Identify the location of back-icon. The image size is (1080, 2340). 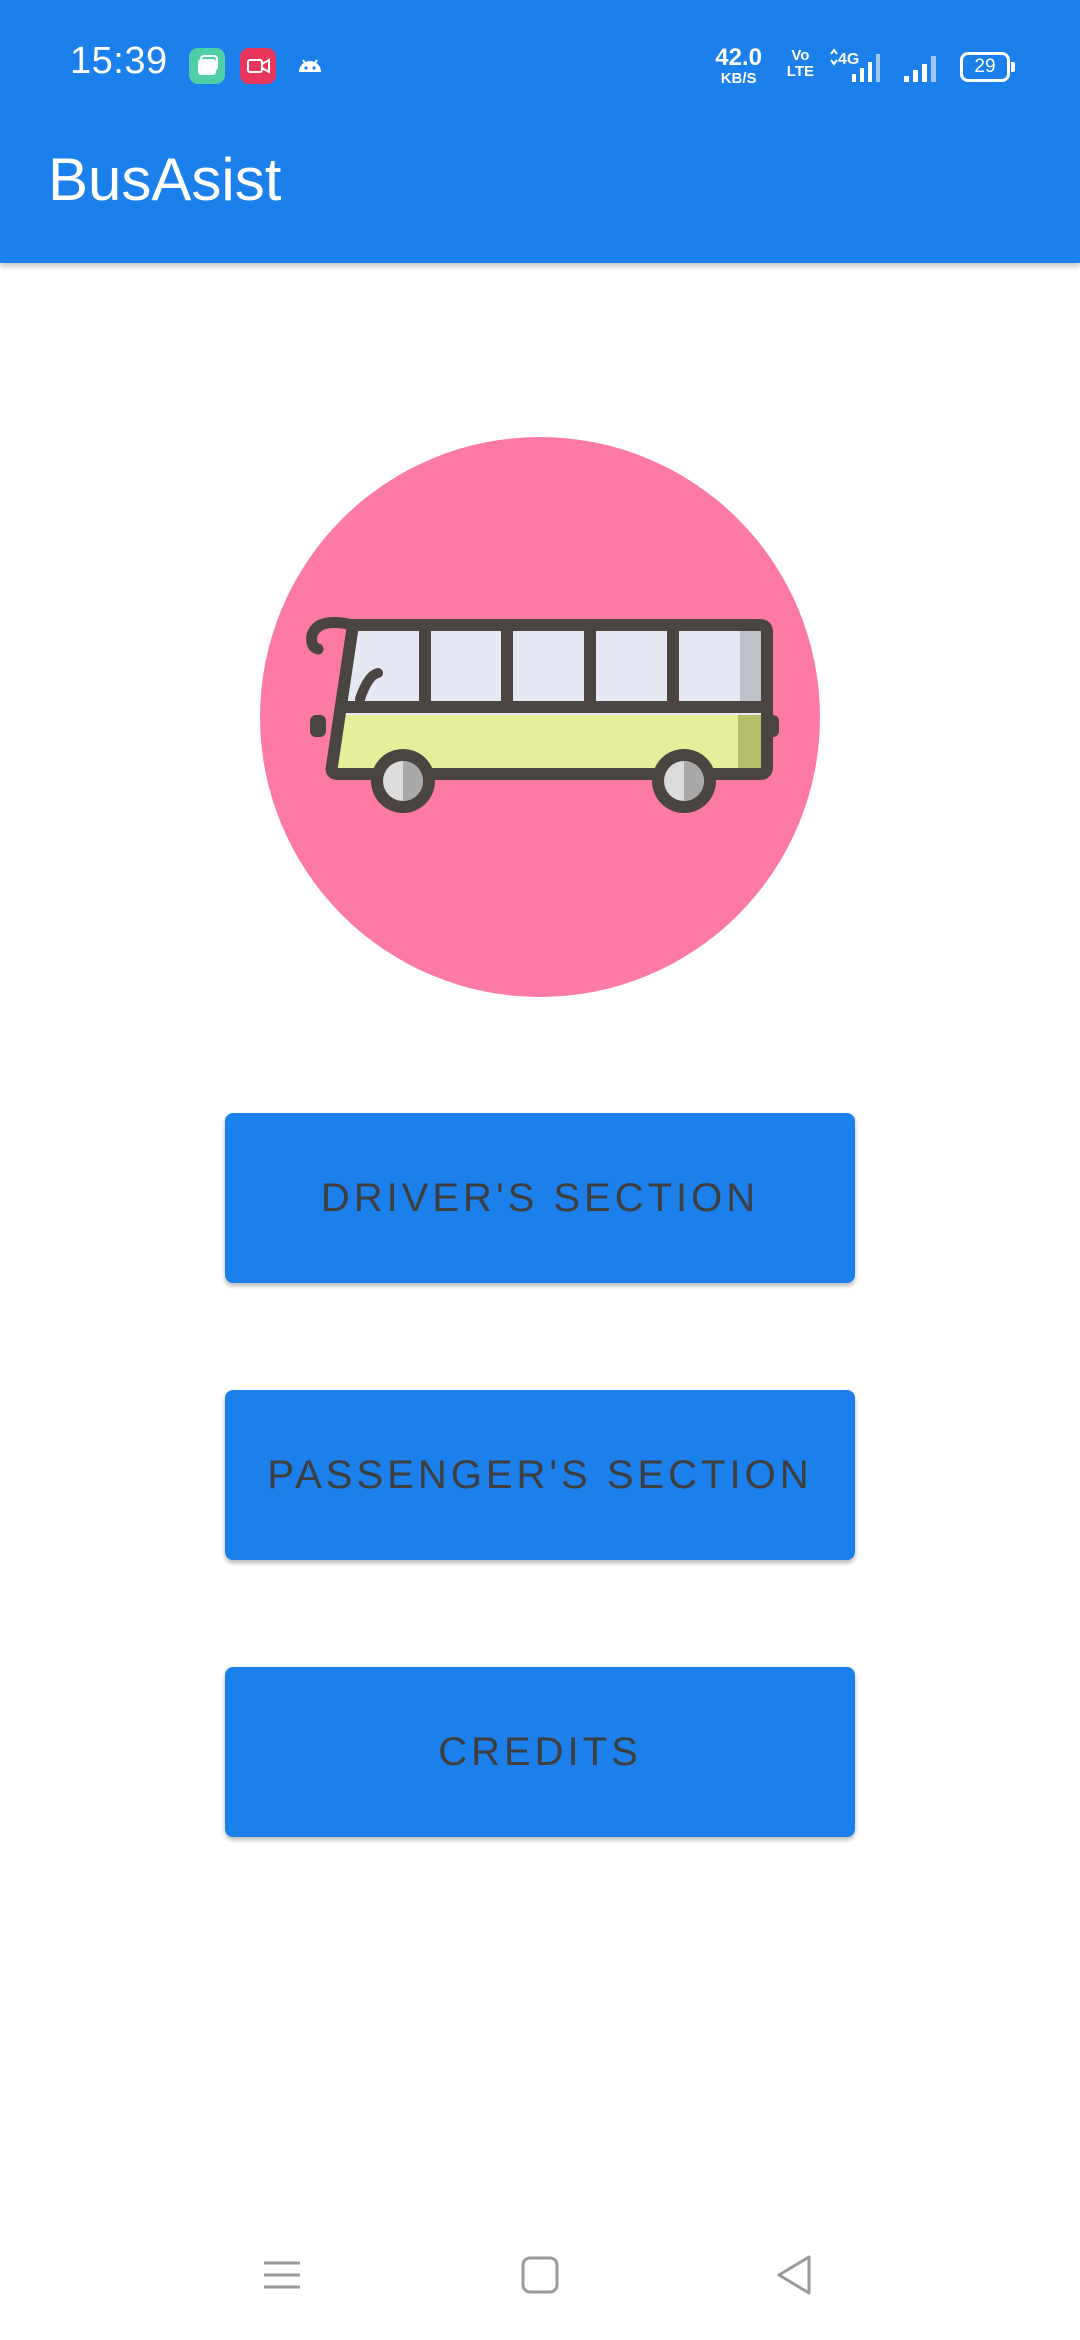
(795, 2275).